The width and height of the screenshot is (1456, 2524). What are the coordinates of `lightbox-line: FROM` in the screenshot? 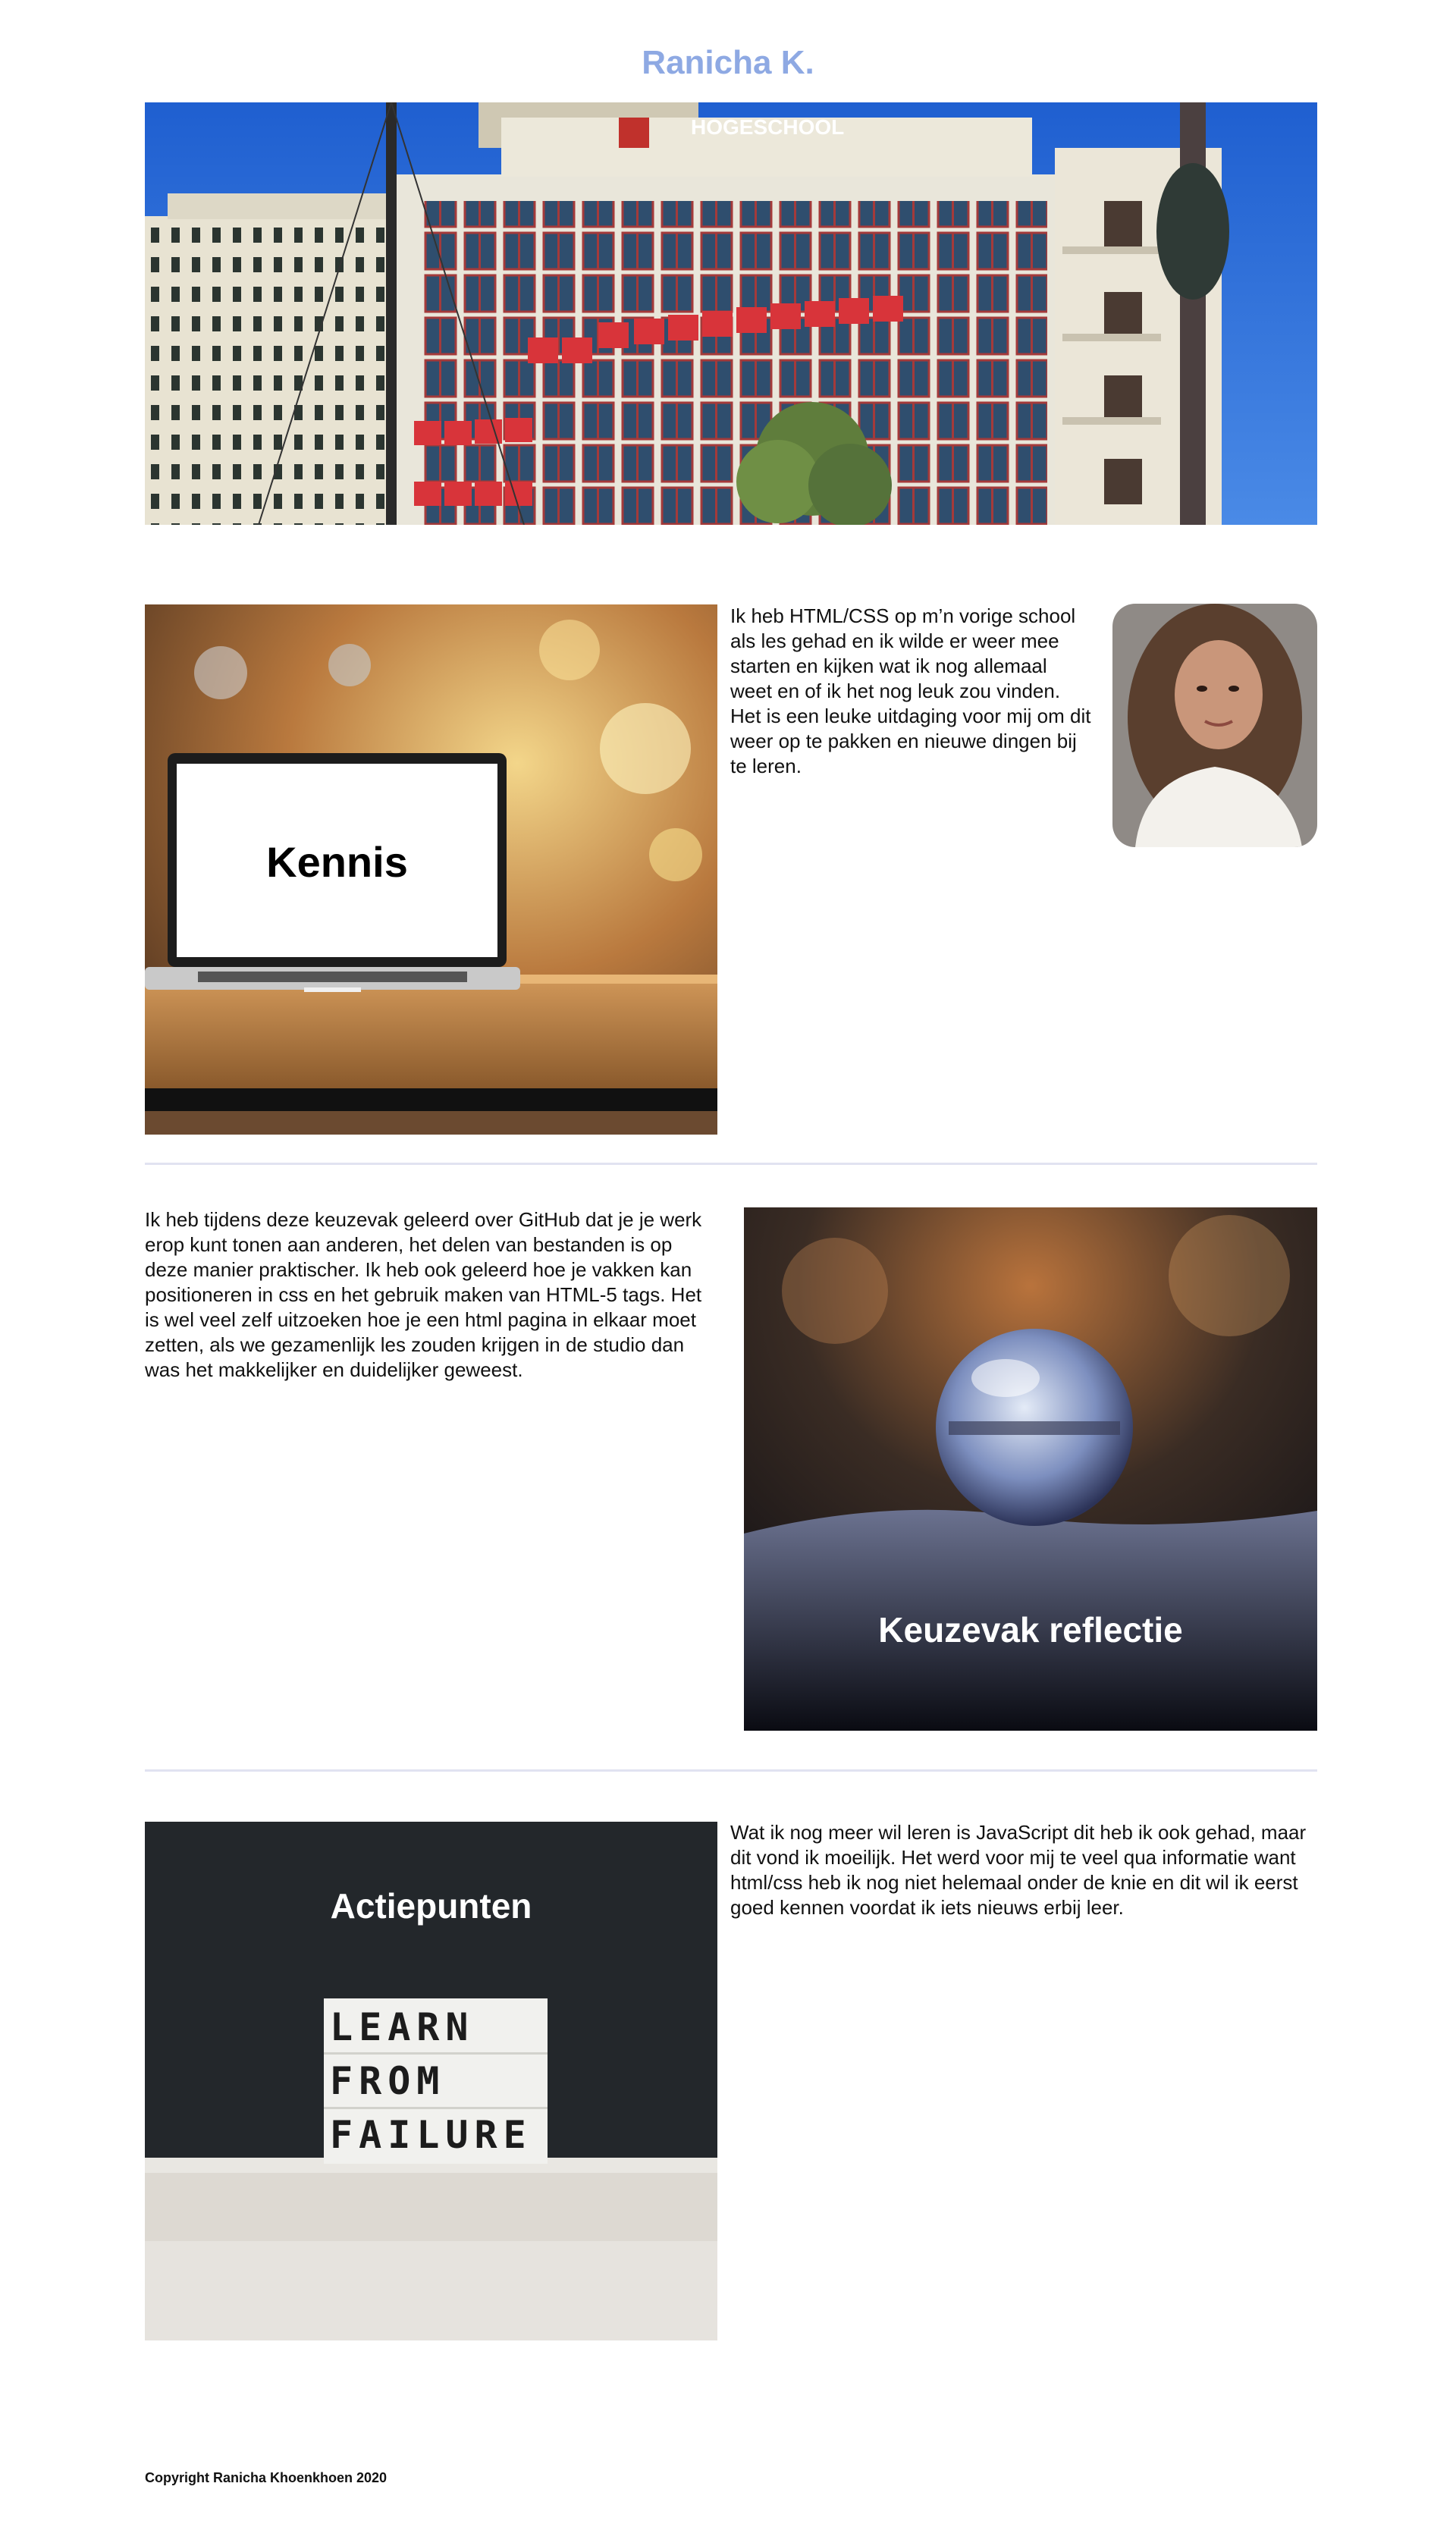 It's located at (388, 2081).